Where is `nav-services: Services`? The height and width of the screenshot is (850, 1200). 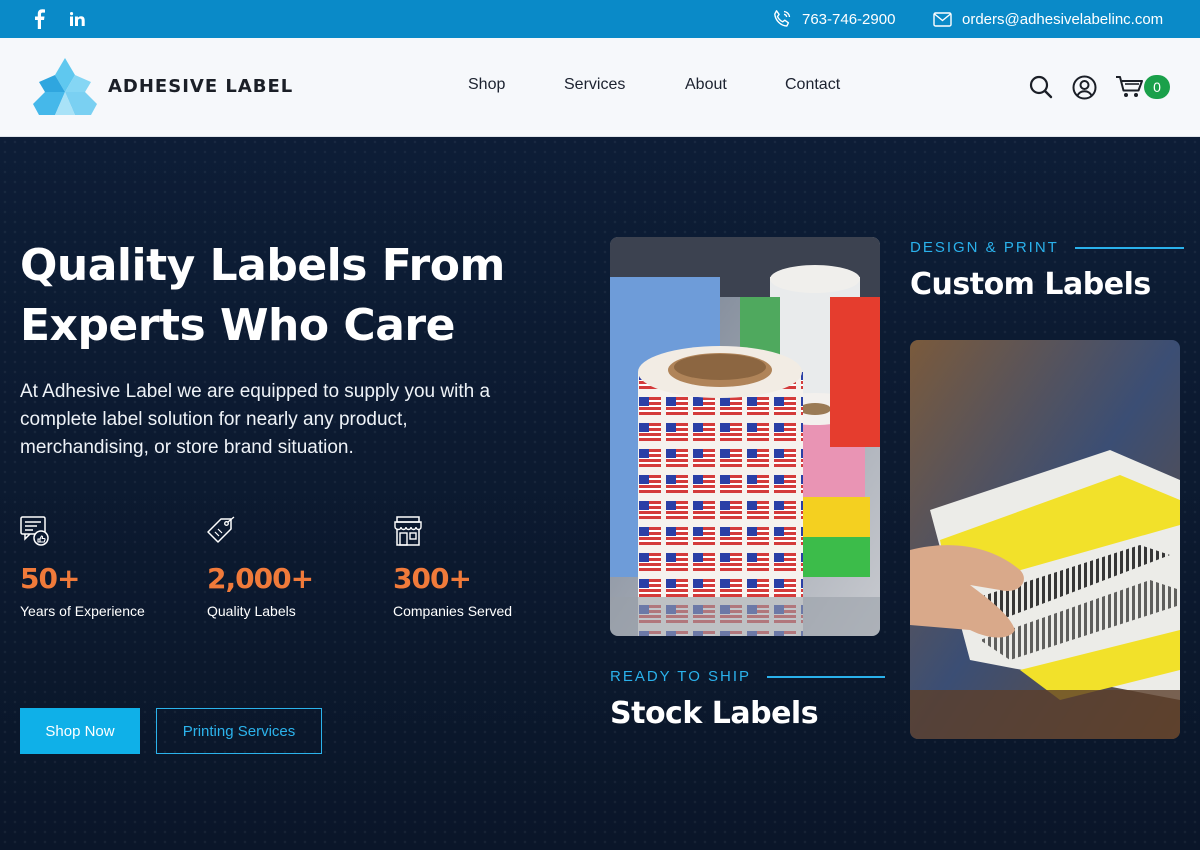 nav-services: Services is located at coordinates (594, 85).